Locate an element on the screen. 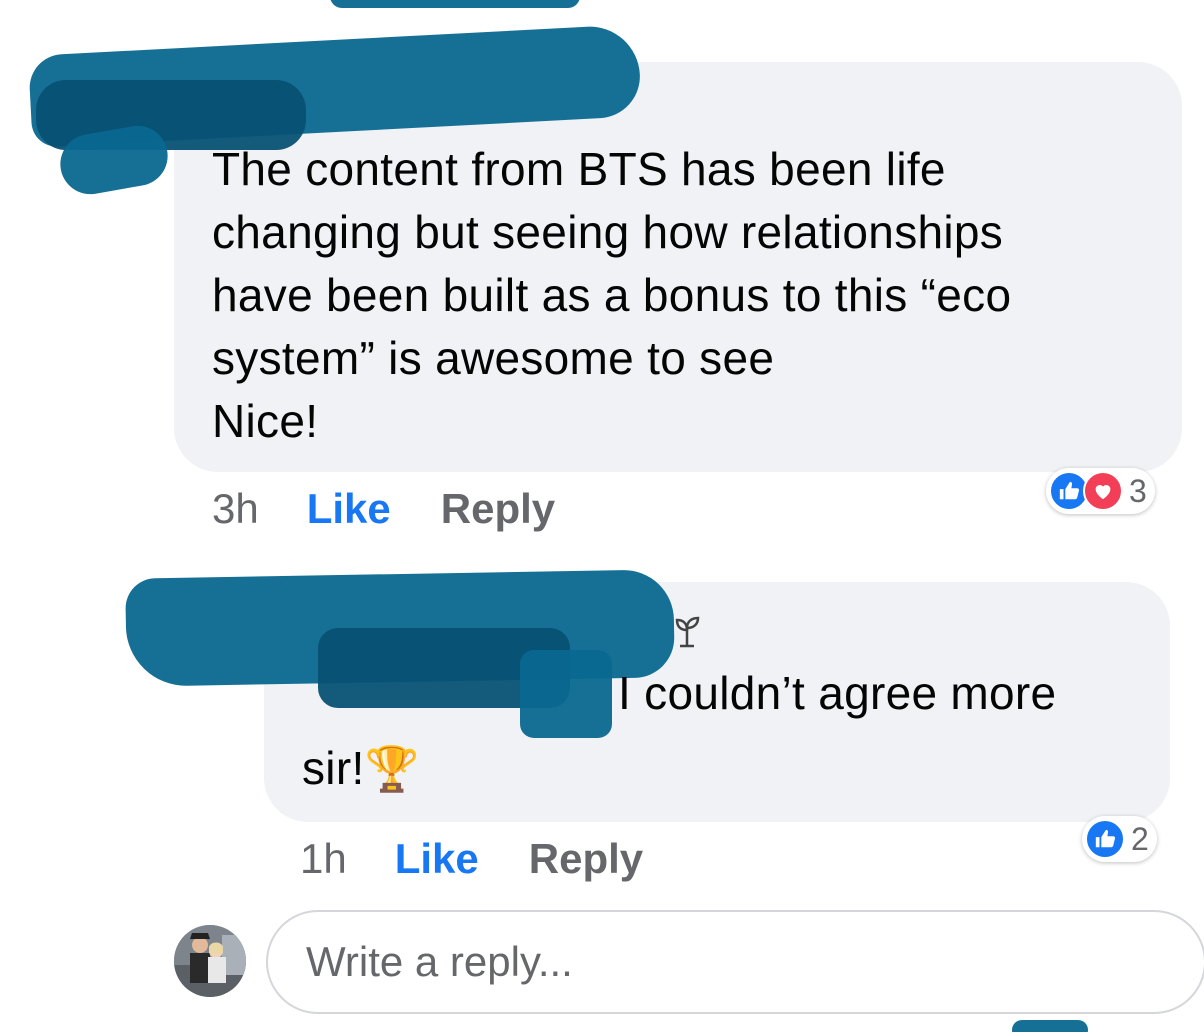 This screenshot has height=1032, width=1204. reply-text-line: I couldn’t agree more is located at coordinates (837, 693).